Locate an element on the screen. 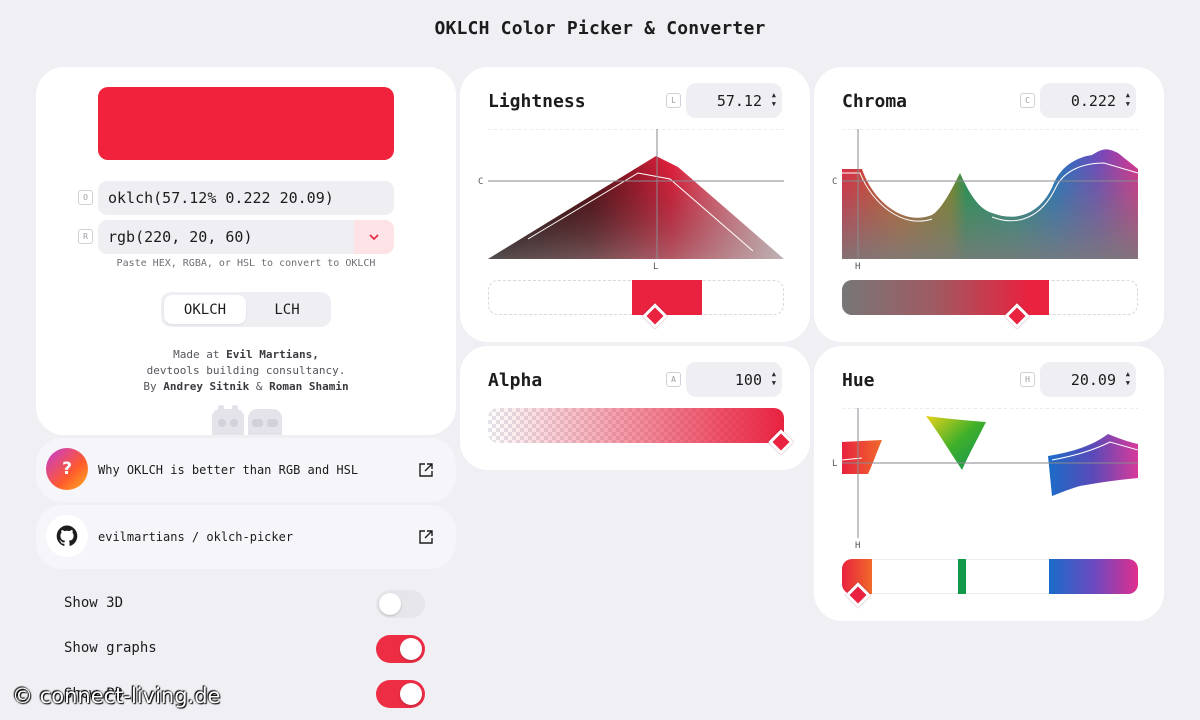 This screenshot has width=1200, height=720. alpha-slider-track is located at coordinates (636, 425).